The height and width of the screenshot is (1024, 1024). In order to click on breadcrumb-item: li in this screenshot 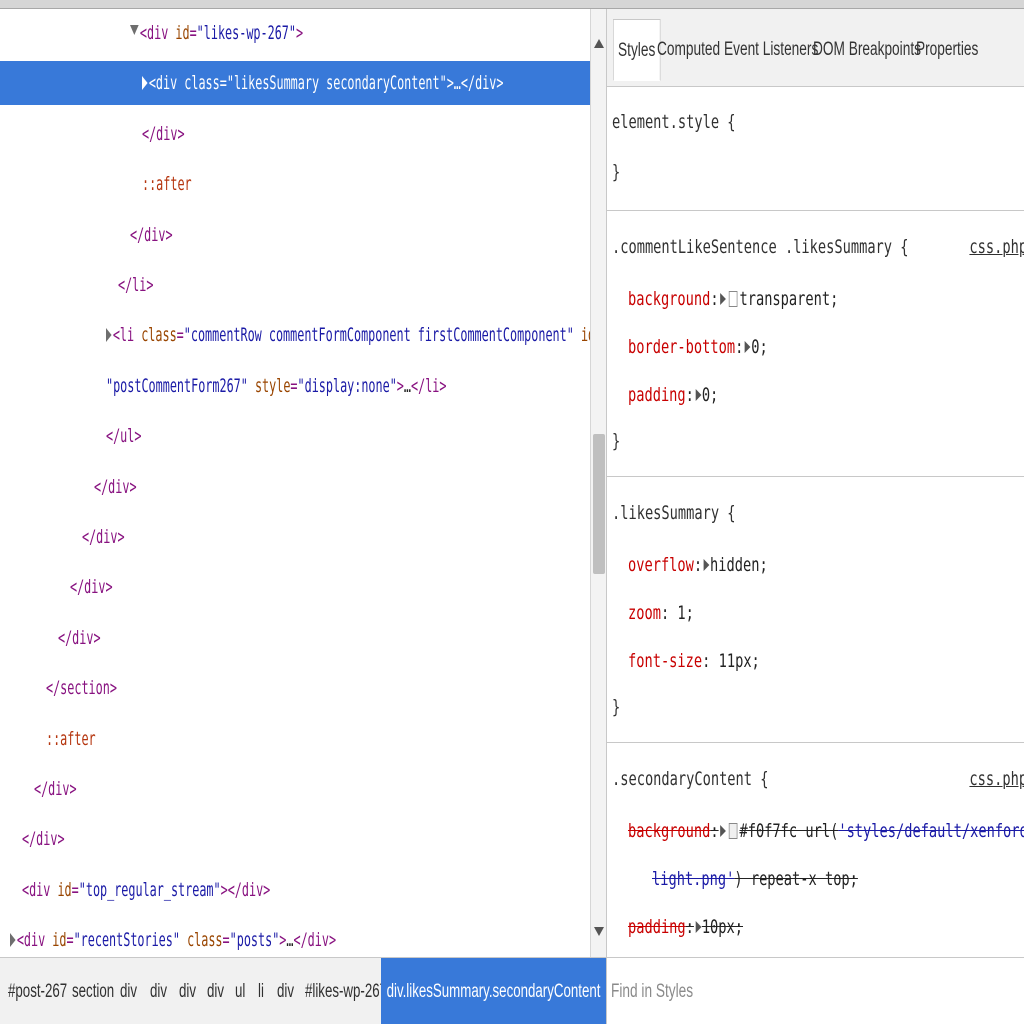, I will do `click(261, 991)`.